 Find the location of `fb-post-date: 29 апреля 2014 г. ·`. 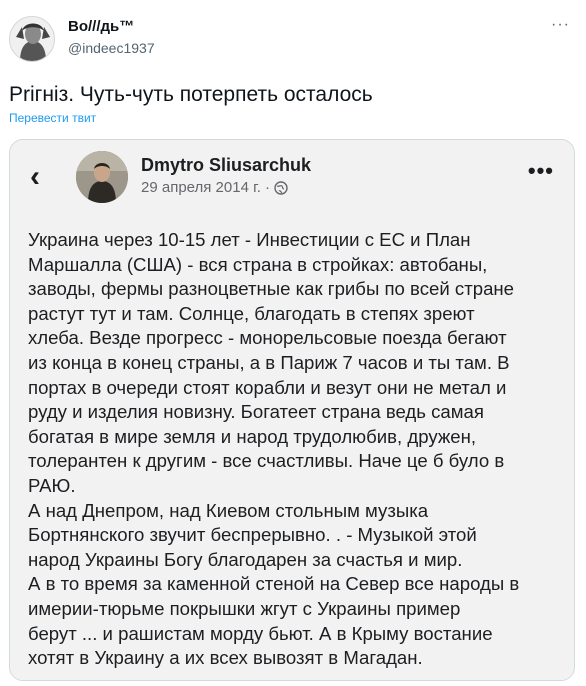

fb-post-date: 29 апреля 2014 г. · is located at coordinates (206, 187).